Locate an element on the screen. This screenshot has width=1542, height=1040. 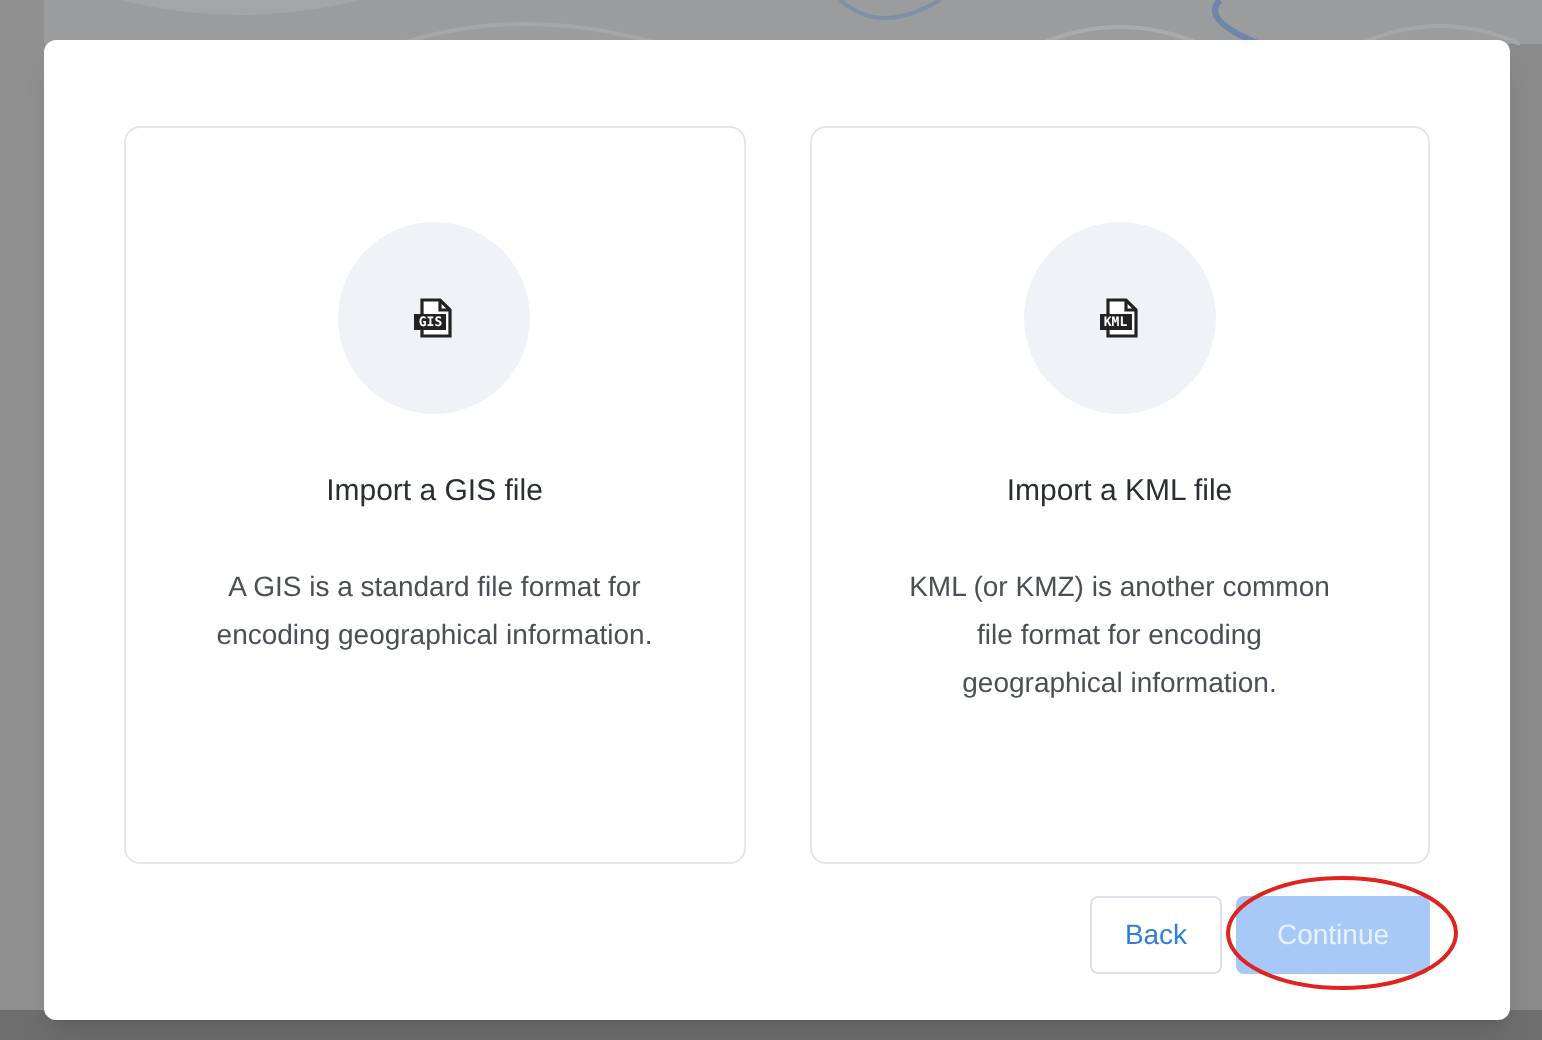
option-description: KML (or KMZ) is another common file format for encoding geographical information. is located at coordinates (1119, 634).